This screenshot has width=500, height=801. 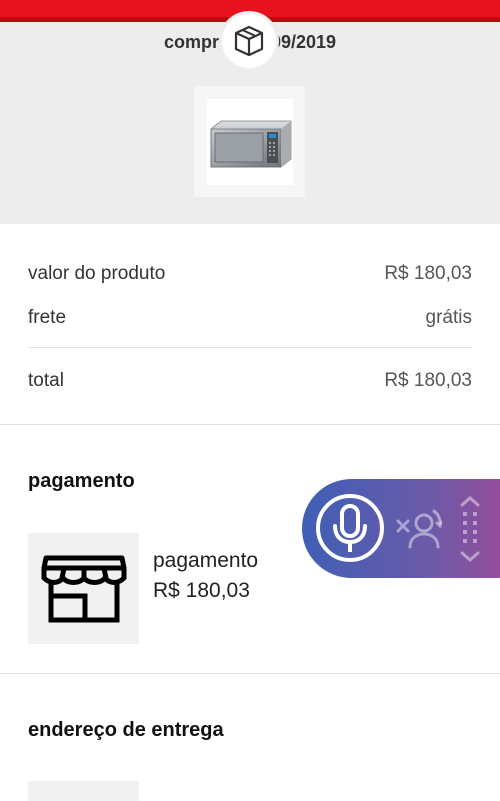 I want to click on delivery-icon-tile, so click(x=83, y=791).